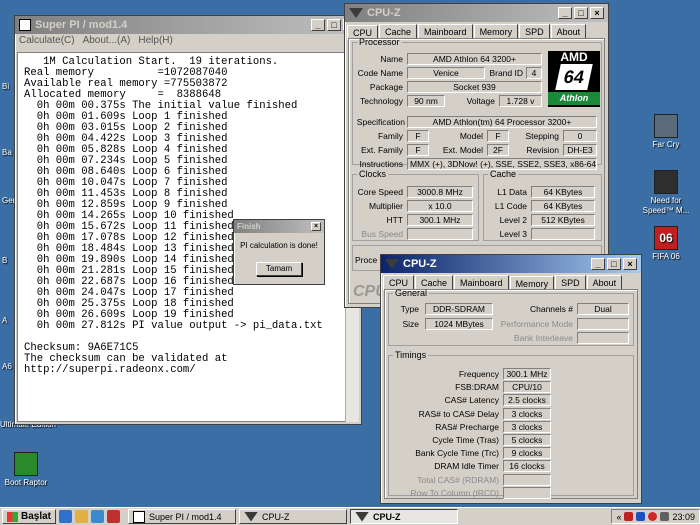  What do you see at coordinates (418, 136) in the screenshot?
I see `family-value: F` at bounding box center [418, 136].